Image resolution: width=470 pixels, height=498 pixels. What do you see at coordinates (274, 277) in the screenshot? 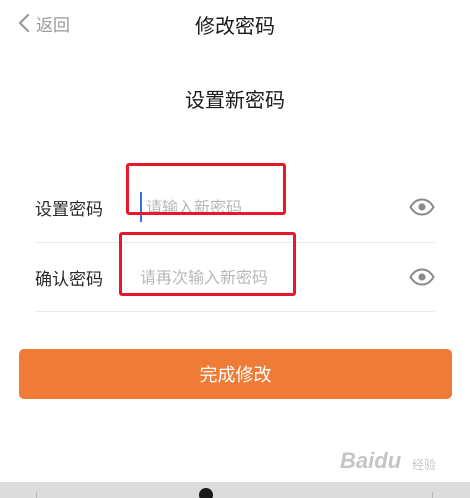
I see `confirm-password-input` at bounding box center [274, 277].